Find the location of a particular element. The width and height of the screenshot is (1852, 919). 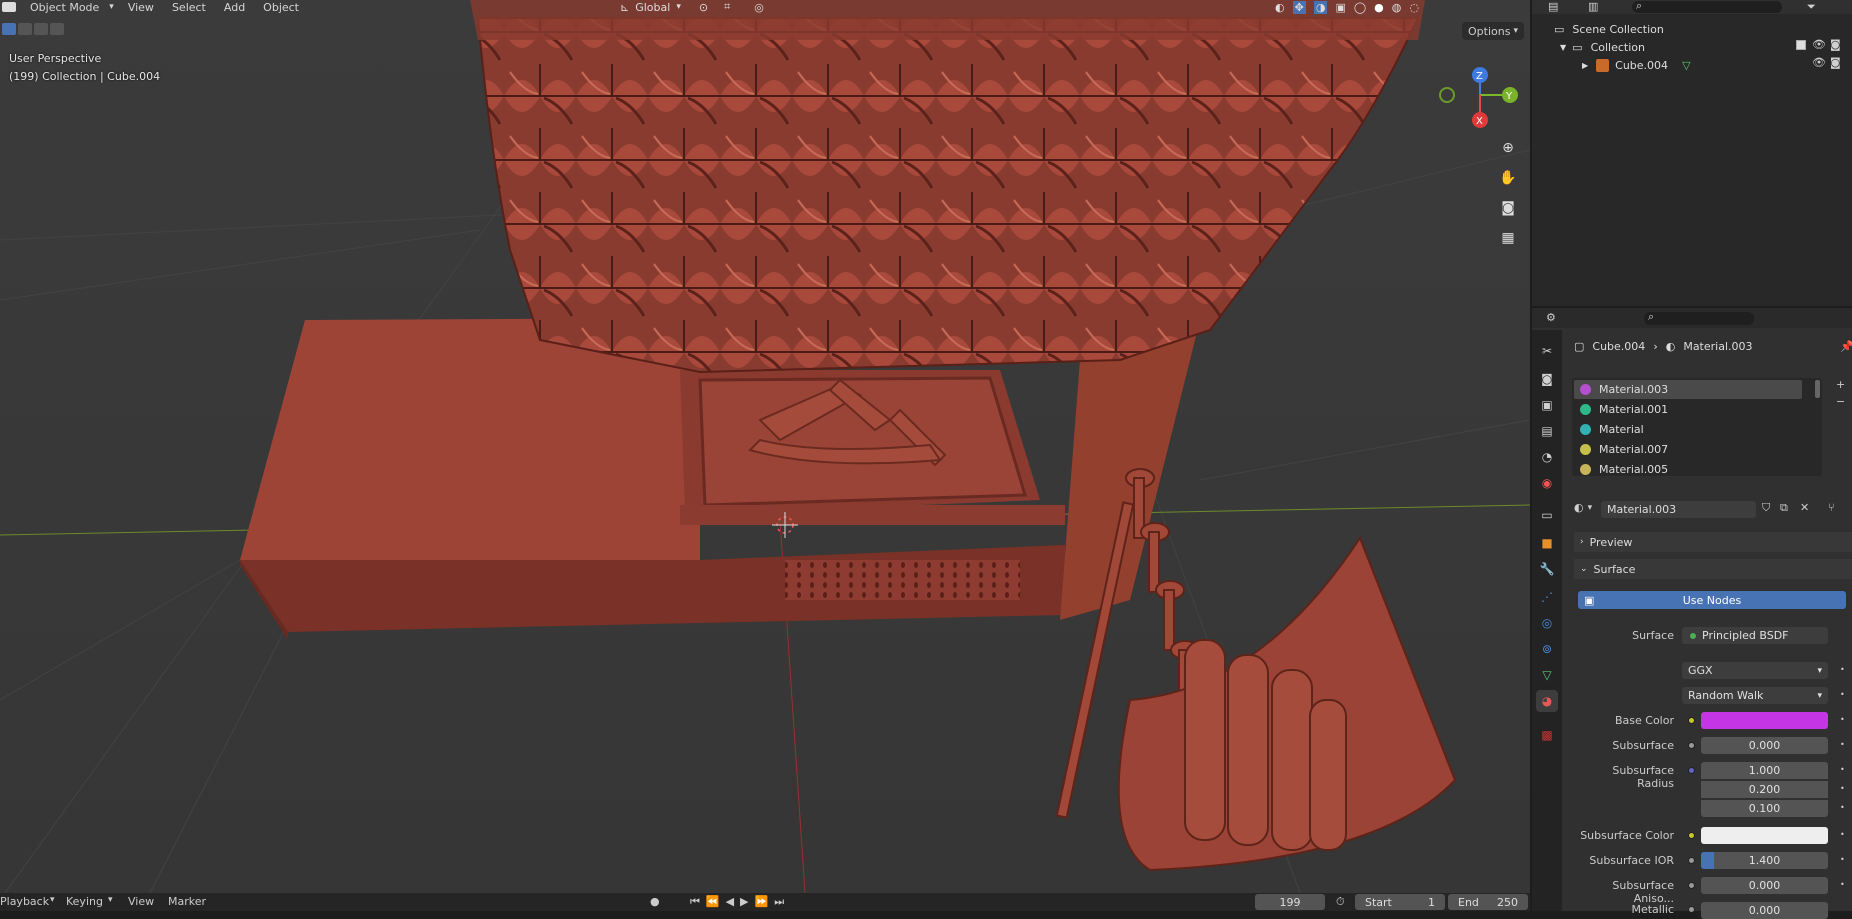

navigation-gizmo: Z Y X is located at coordinates (1480, 100).